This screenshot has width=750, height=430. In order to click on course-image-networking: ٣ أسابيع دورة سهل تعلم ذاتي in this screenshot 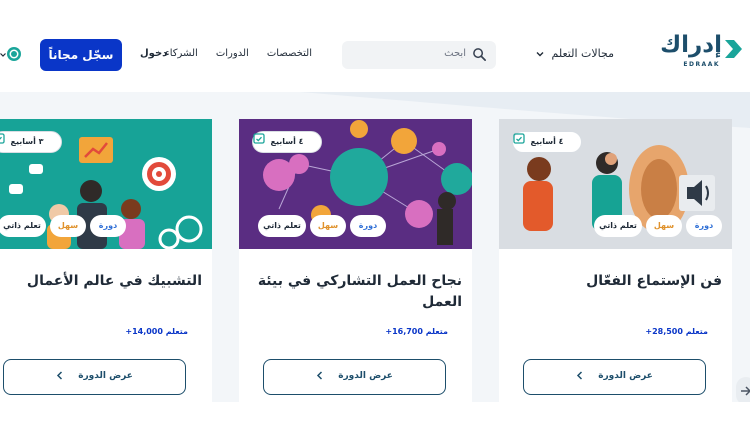, I will do `click(106, 184)`.